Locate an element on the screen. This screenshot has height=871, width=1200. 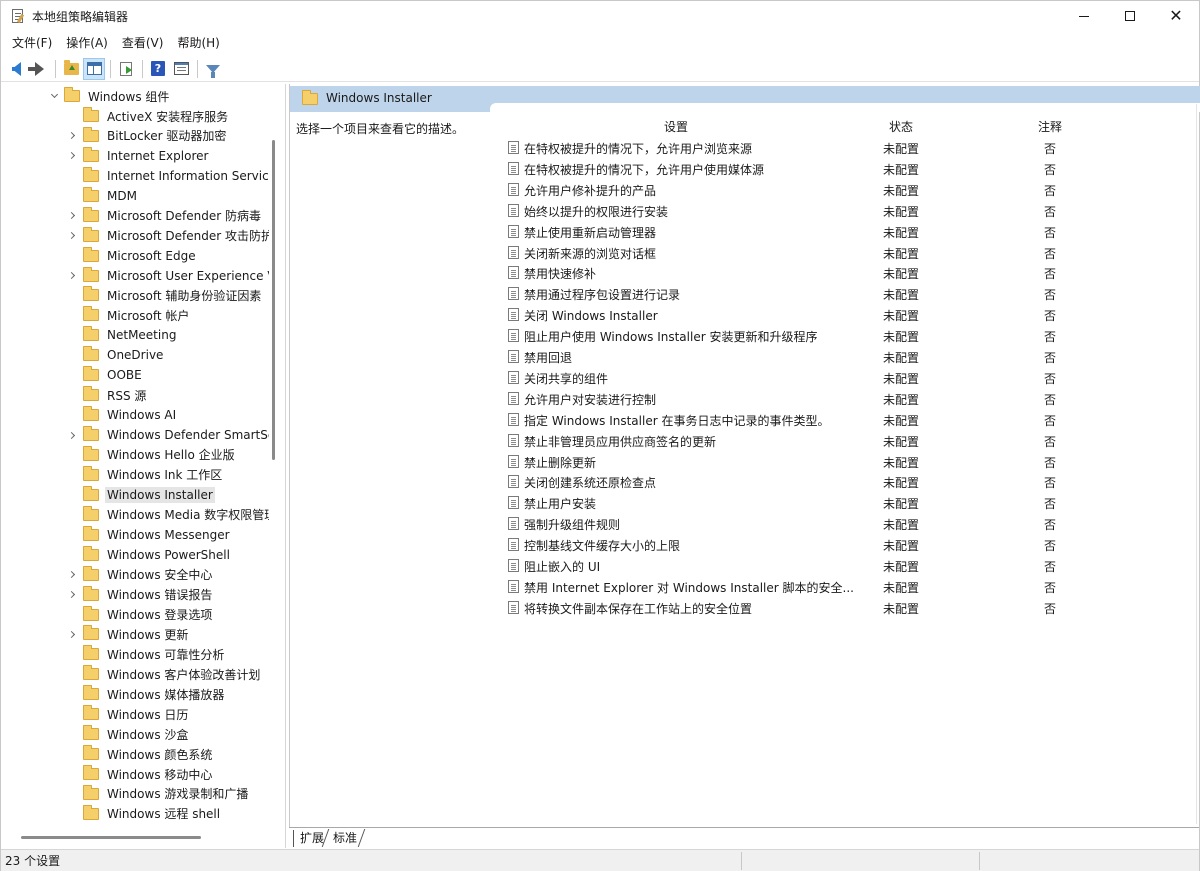
policy-row: 关闭创建系统还原检查点 未配置 否 is located at coordinates (851, 481).